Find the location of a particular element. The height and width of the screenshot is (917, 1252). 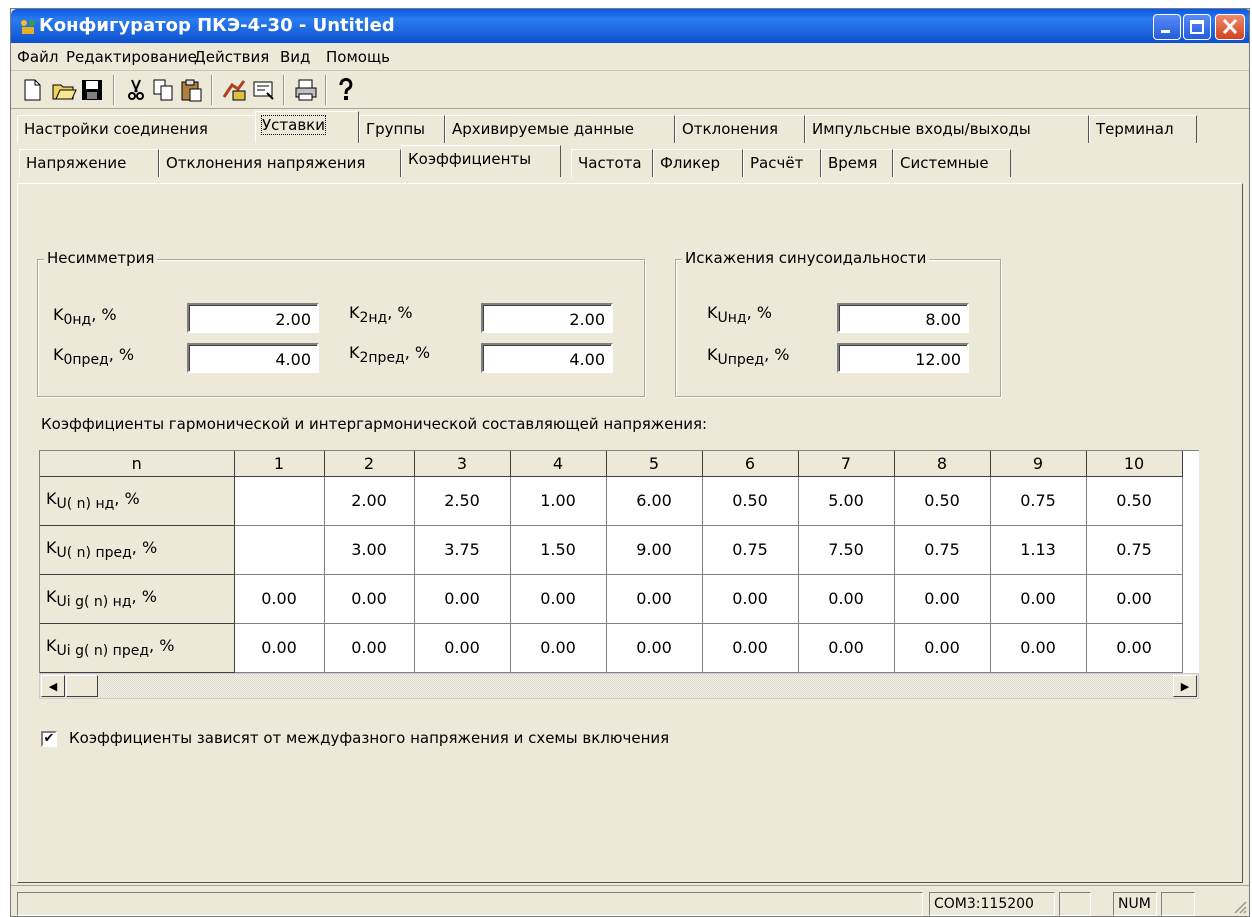

tab-label: Расчёт is located at coordinates (777, 163).